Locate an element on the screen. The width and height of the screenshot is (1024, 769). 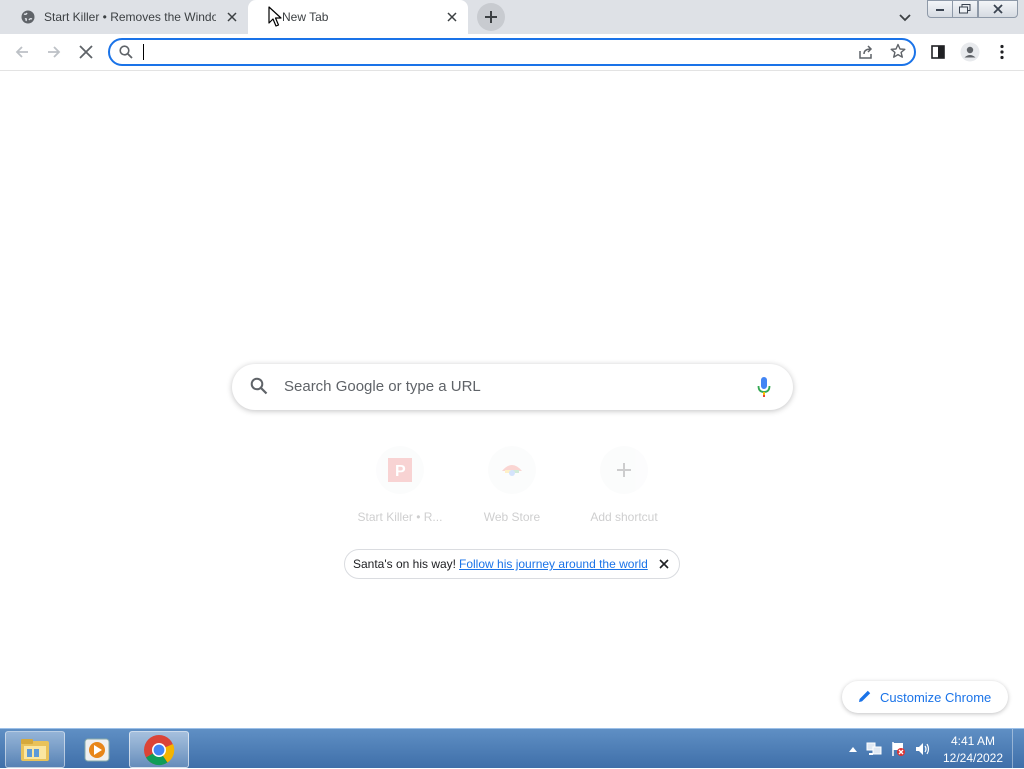
shortcut-label: Add shortcut is located at coordinates (624, 517).